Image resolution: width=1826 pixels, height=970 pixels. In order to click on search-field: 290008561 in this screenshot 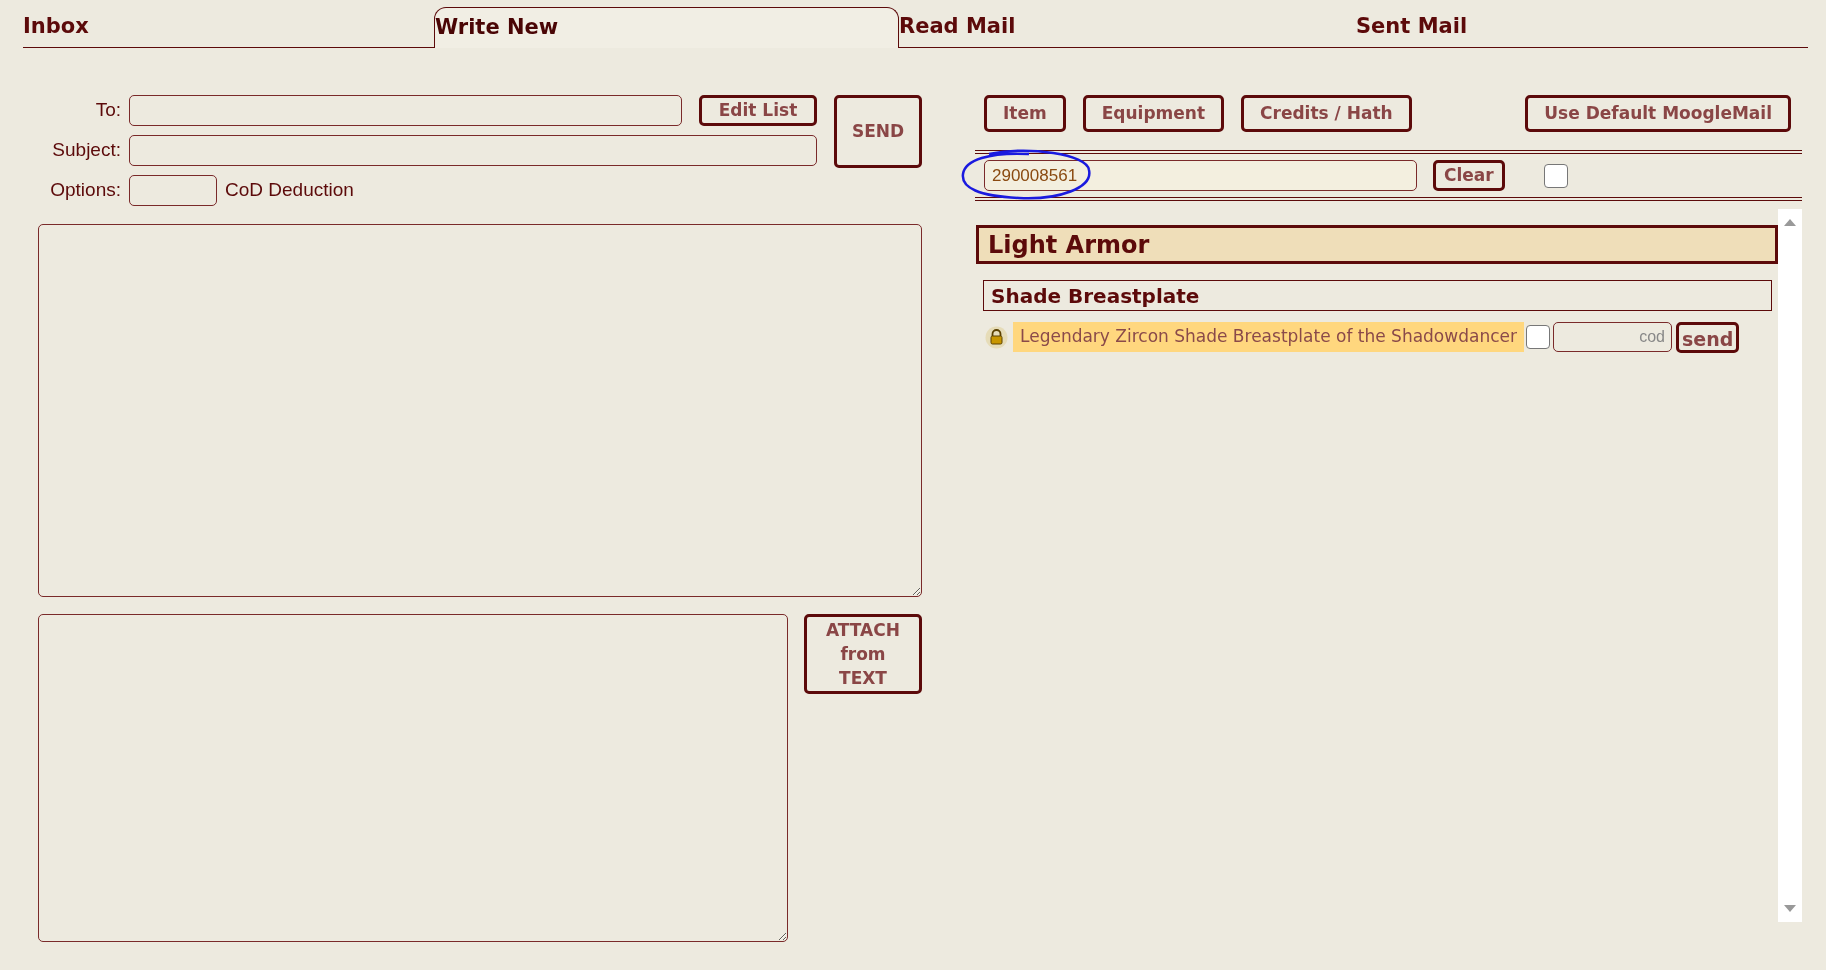, I will do `click(1200, 175)`.